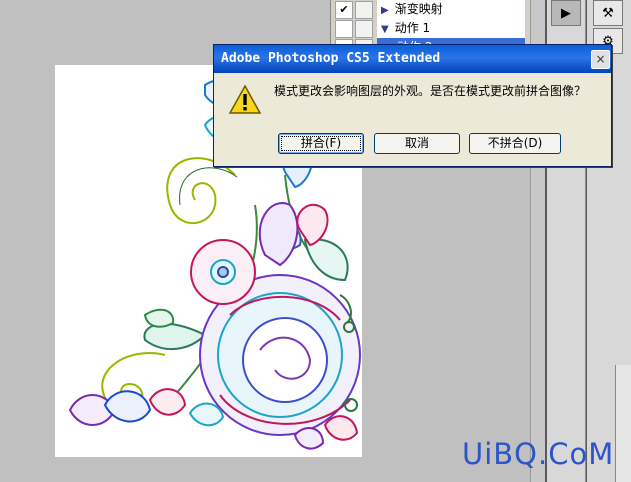  What do you see at coordinates (623, 423) in the screenshot?
I see `side-panel` at bounding box center [623, 423].